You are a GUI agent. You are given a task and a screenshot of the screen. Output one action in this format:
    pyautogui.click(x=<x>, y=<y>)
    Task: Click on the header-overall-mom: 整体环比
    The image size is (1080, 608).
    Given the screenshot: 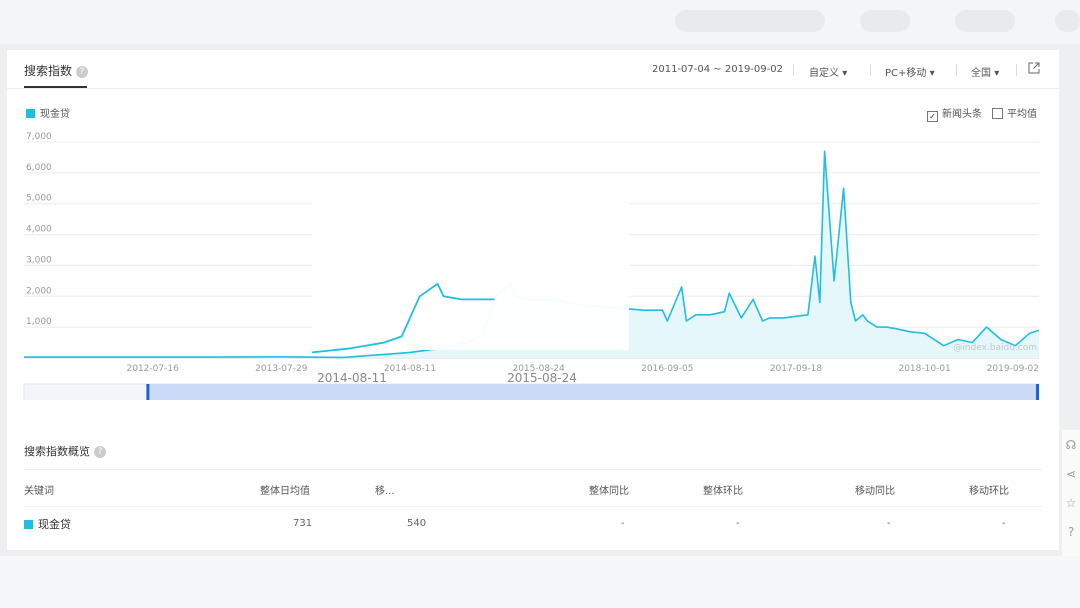 What is the action you would take?
    pyautogui.click(x=723, y=491)
    